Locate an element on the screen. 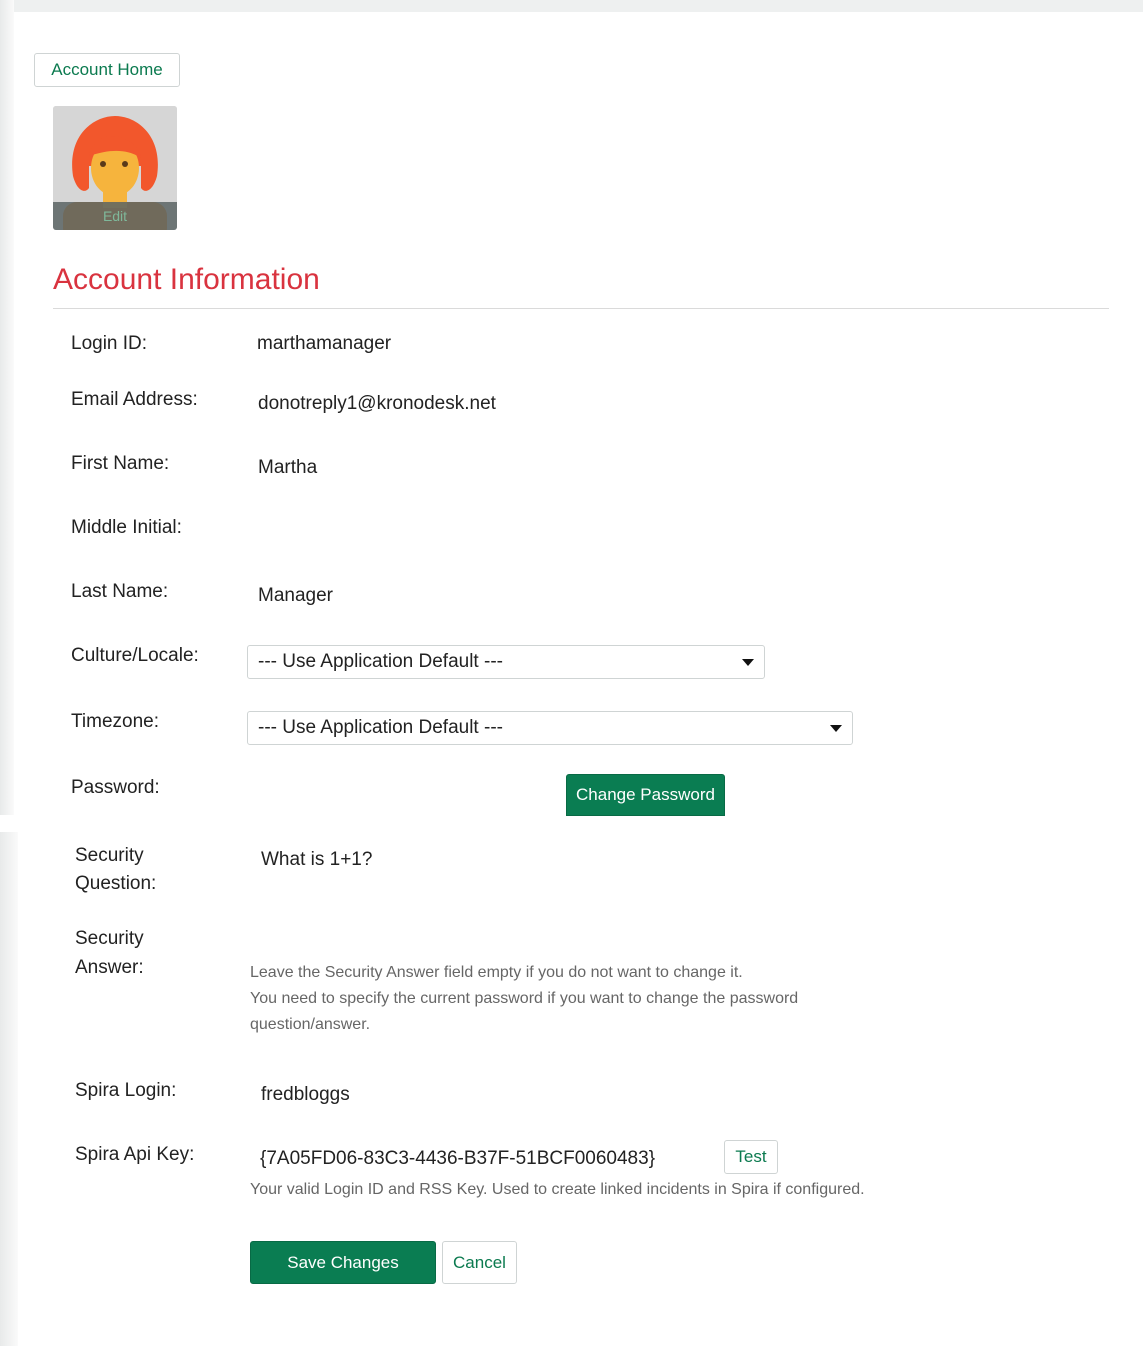 This screenshot has height=1346, width=1143. security-question-label-line1: Security is located at coordinates (109, 855).